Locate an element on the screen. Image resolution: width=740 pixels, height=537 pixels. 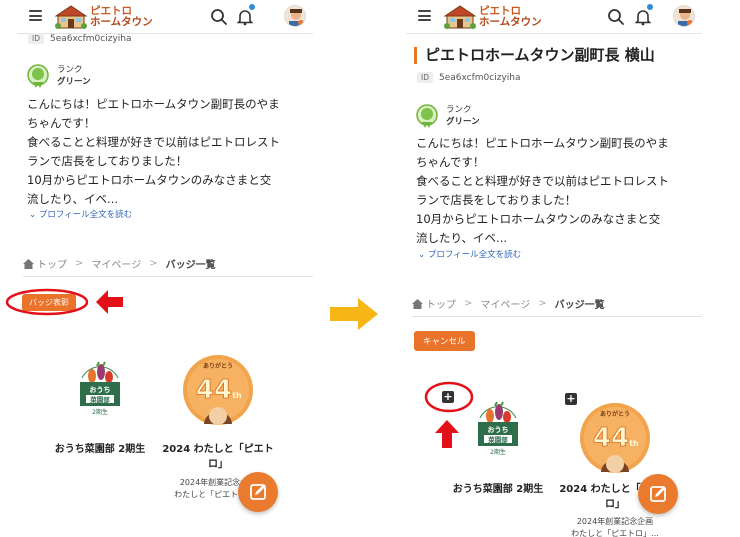
badge-ouchi-saien-art: おうち 菜園部 2期生 is located at coordinates (100, 388).